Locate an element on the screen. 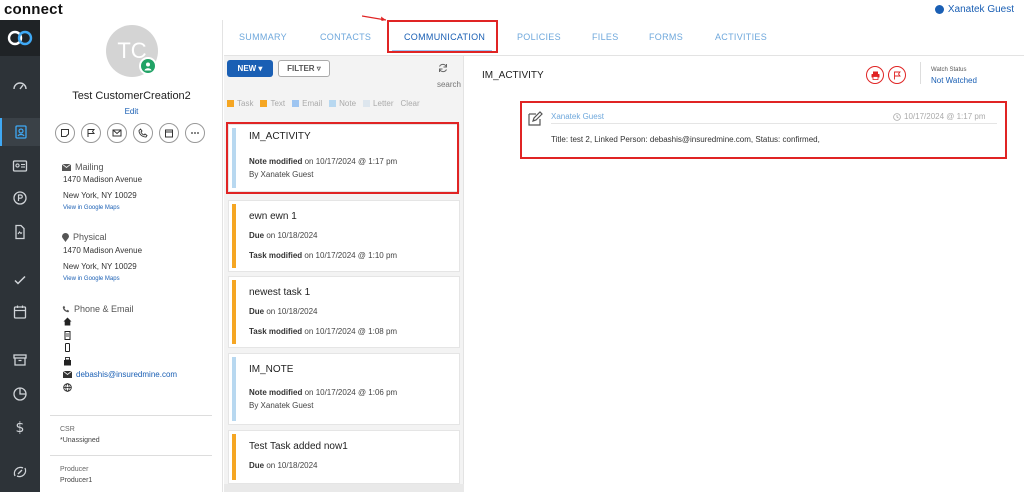 The height and width of the screenshot is (492, 1024). nav-billing-dollar-icon: $ is located at coordinates (20, 427).